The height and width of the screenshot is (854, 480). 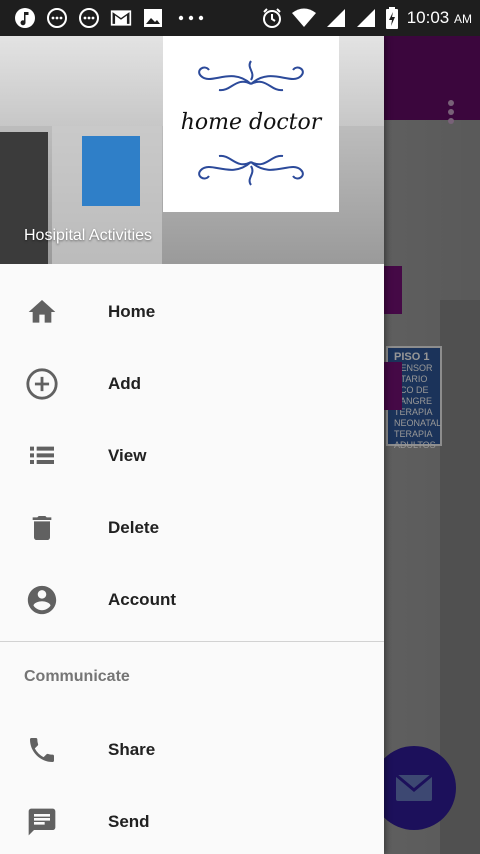 What do you see at coordinates (132, 749) in the screenshot?
I see `menu-item-label: Share` at bounding box center [132, 749].